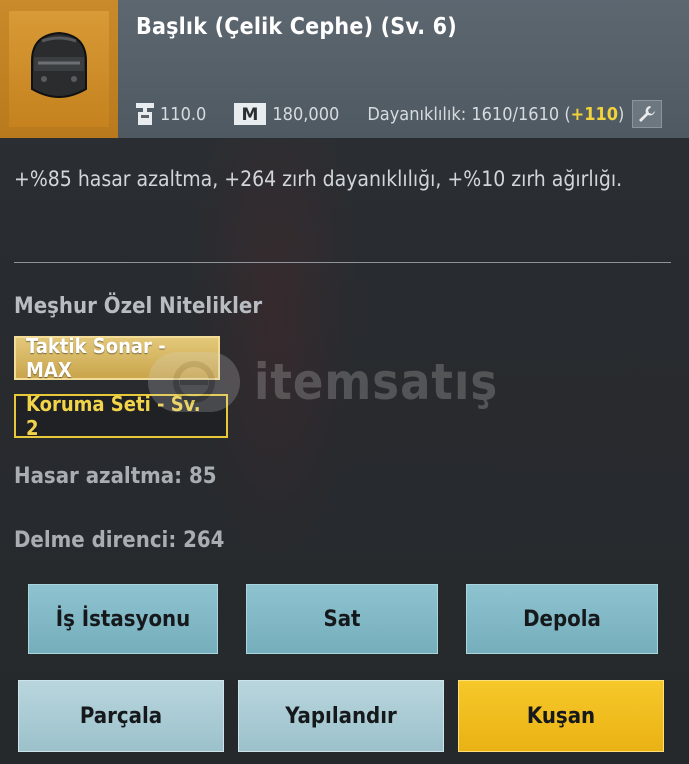 This screenshot has width=689, height=764. I want to click on wrench-icon, so click(647, 114).